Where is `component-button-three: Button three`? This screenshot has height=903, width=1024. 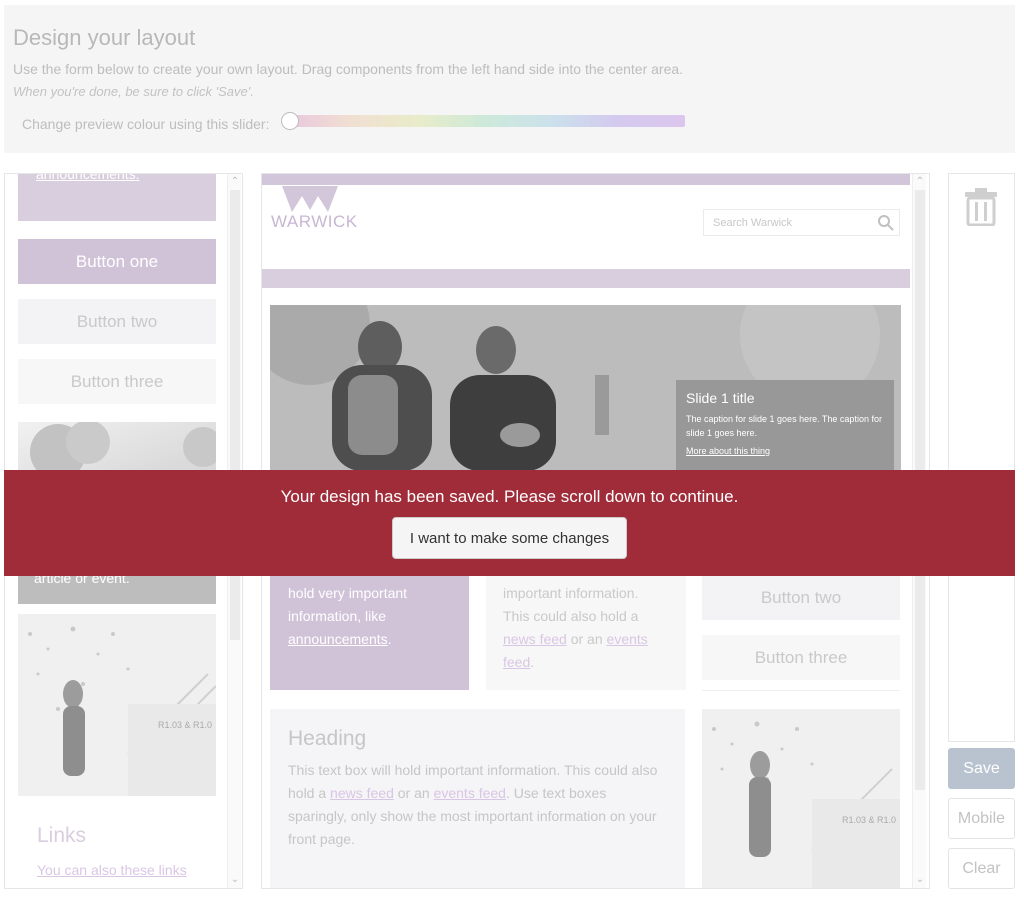
component-button-three: Button three is located at coordinates (117, 381).